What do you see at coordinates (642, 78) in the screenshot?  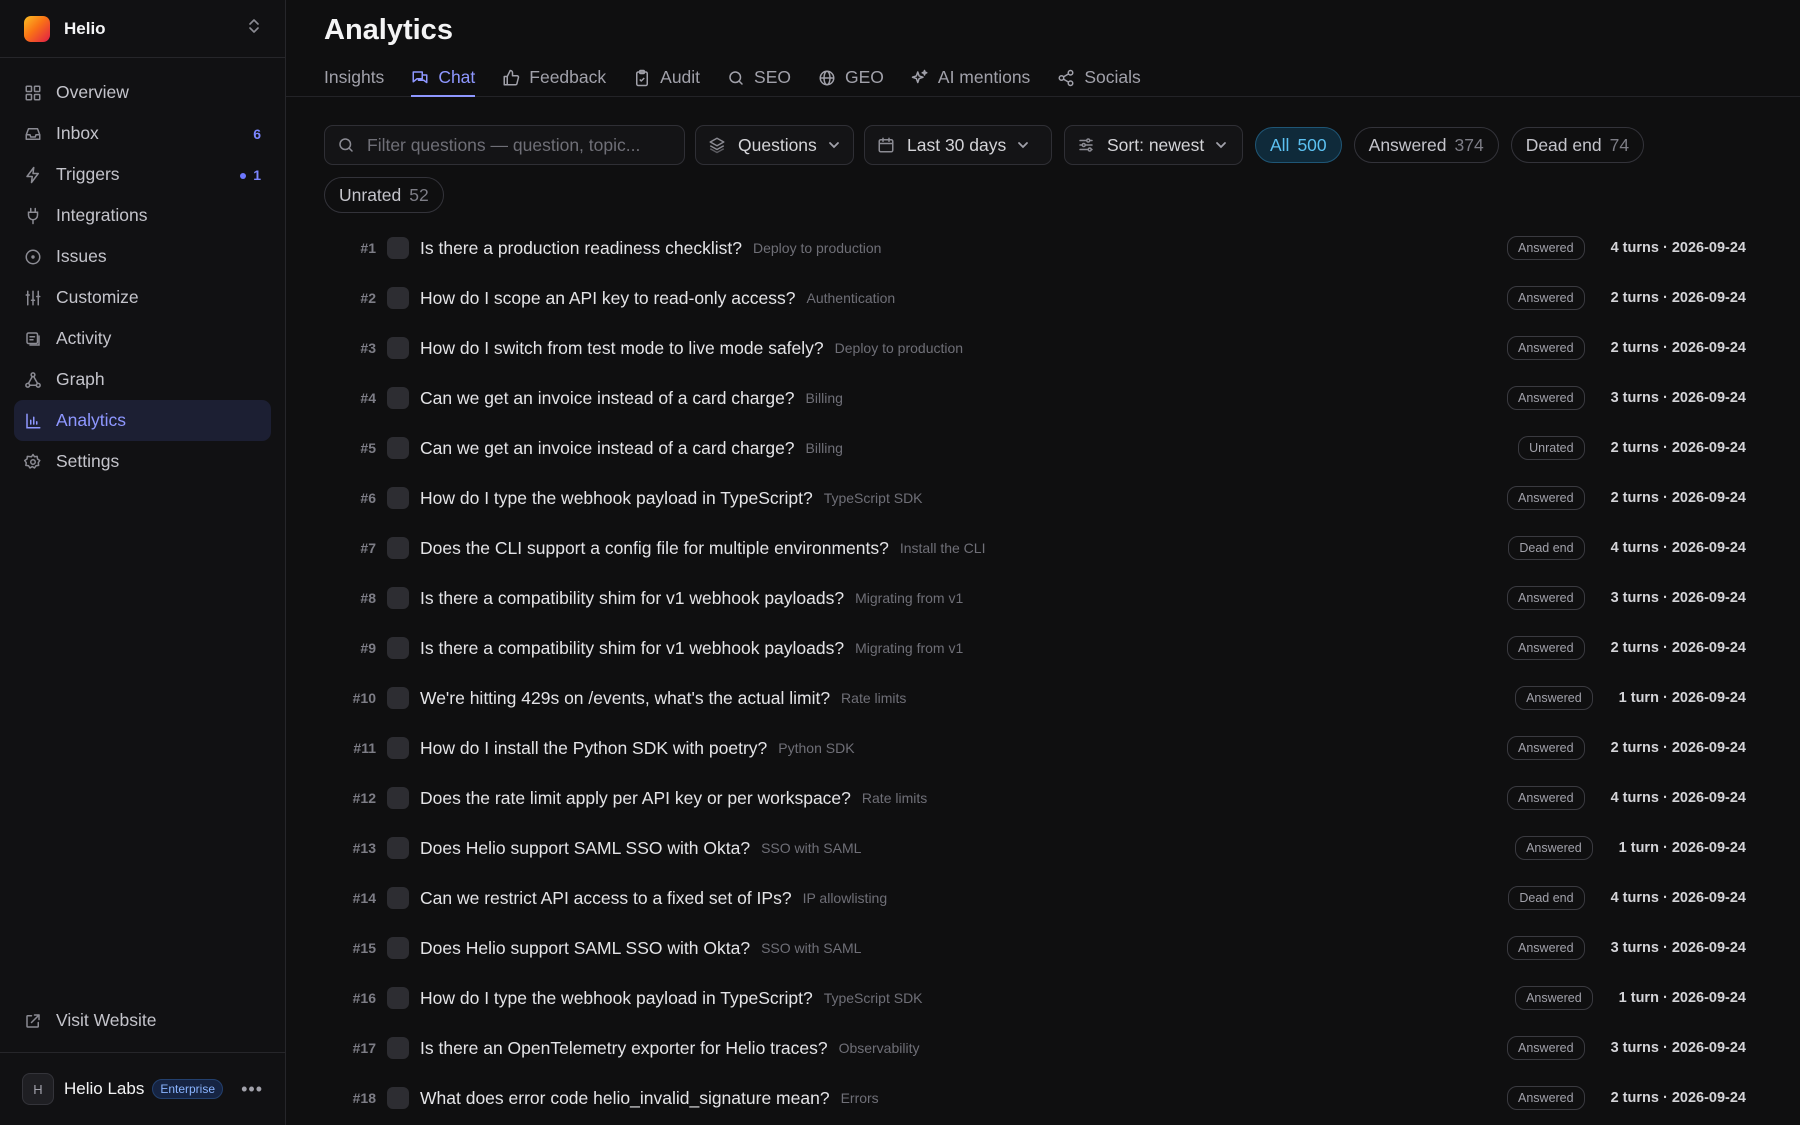 I see `clipboard-icon` at bounding box center [642, 78].